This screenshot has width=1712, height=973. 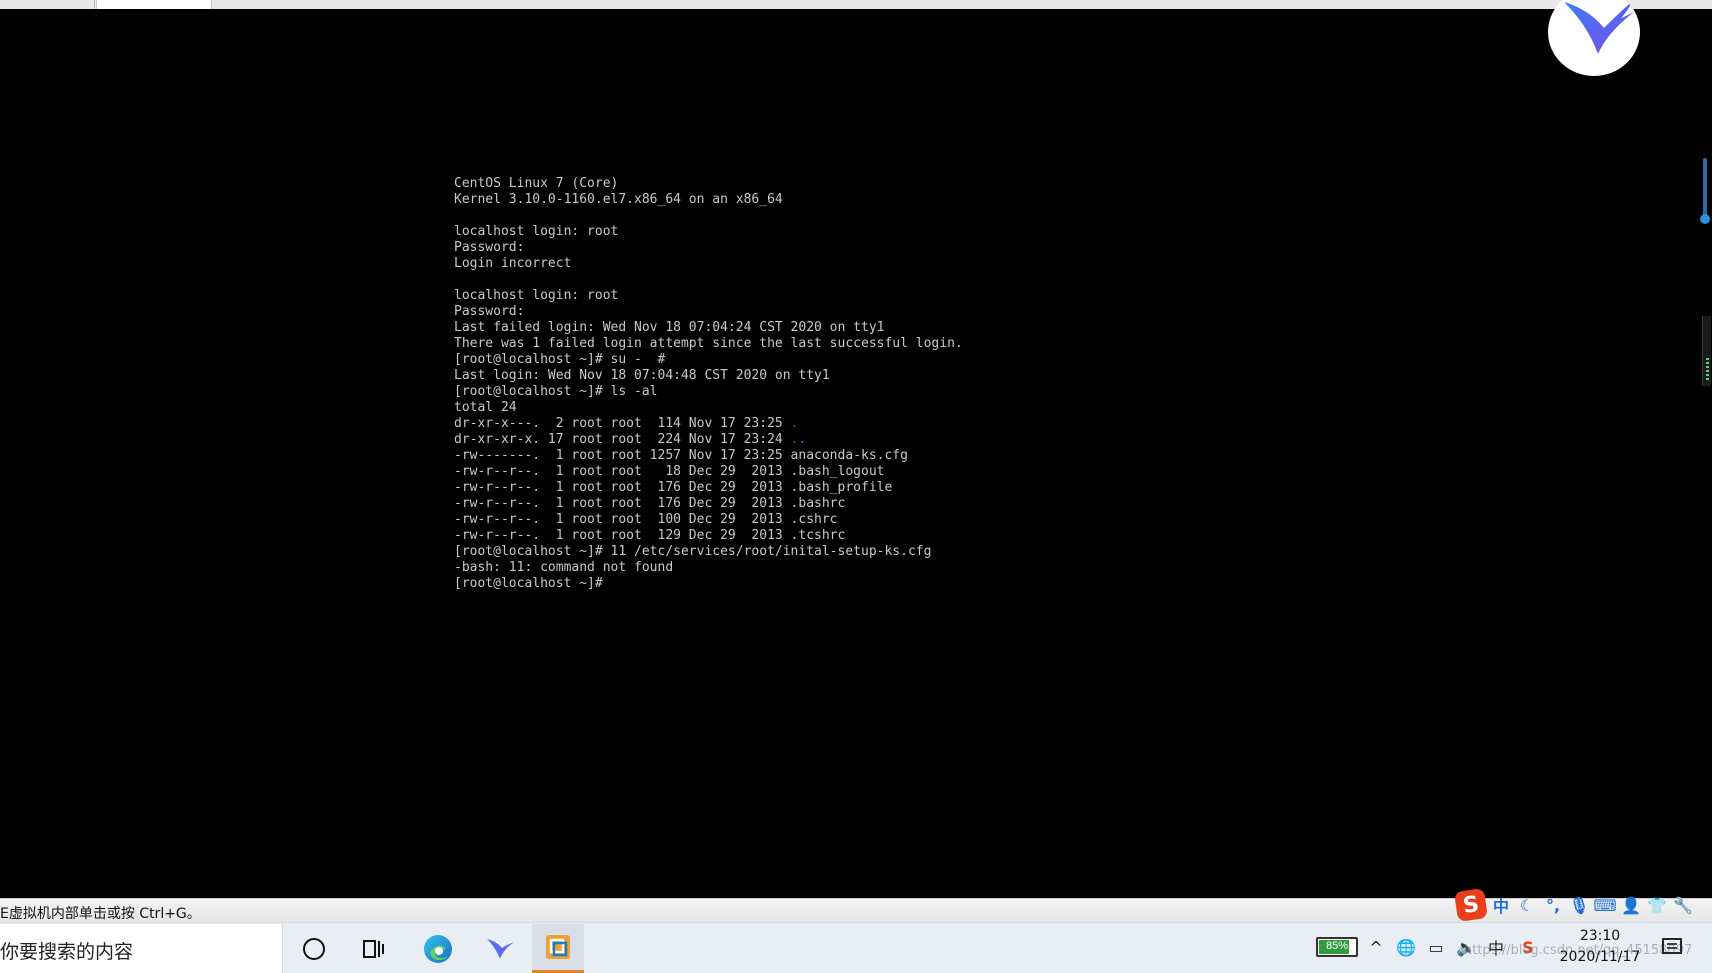 What do you see at coordinates (67, 952) in the screenshot?
I see `search-placeholder: 你要搜索的内容` at bounding box center [67, 952].